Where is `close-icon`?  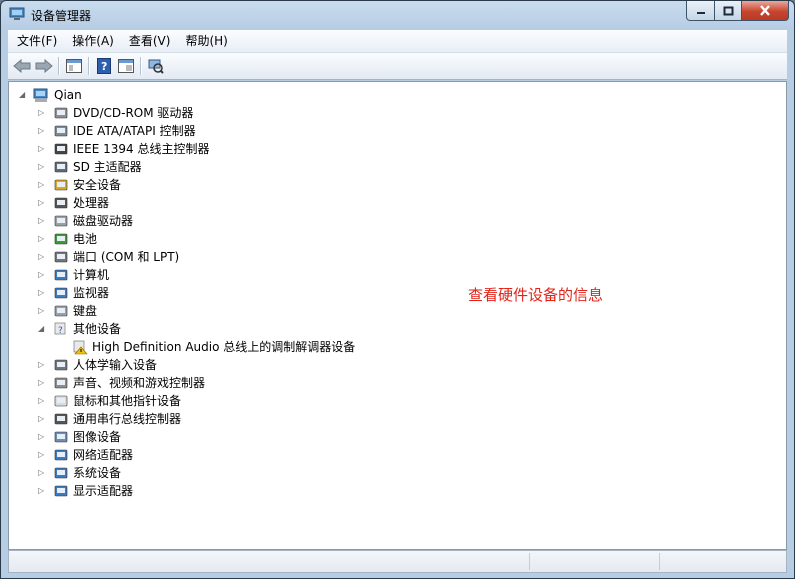
close-icon is located at coordinates (765, 10).